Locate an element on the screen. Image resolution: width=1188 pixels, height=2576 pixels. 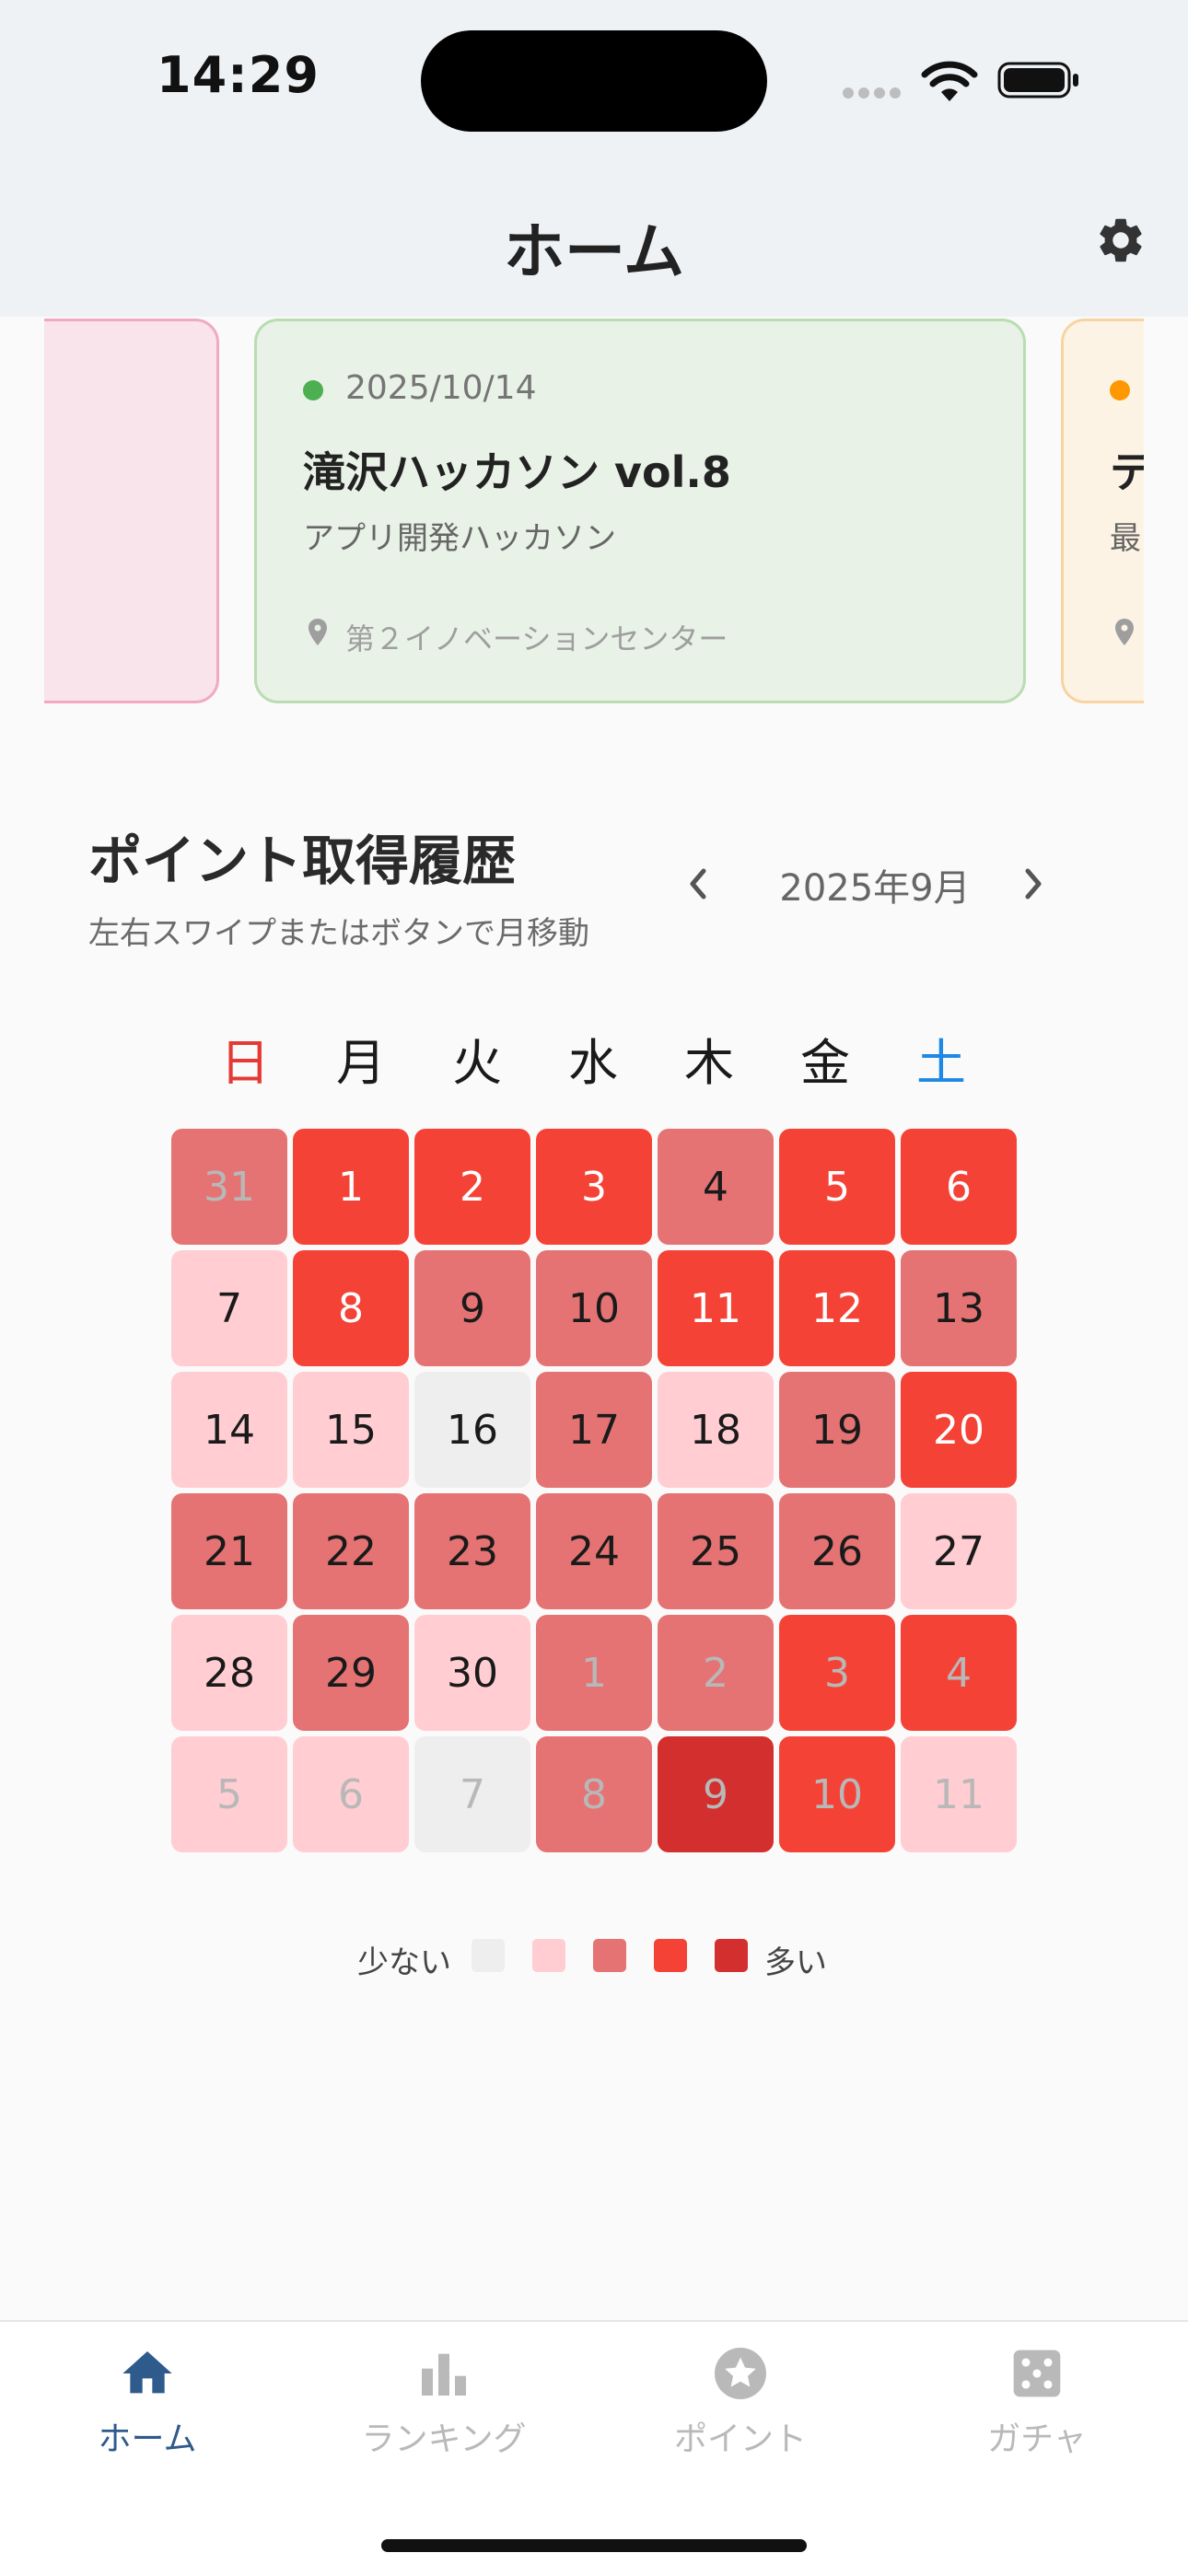
calendar-day: 14 is located at coordinates (229, 1430).